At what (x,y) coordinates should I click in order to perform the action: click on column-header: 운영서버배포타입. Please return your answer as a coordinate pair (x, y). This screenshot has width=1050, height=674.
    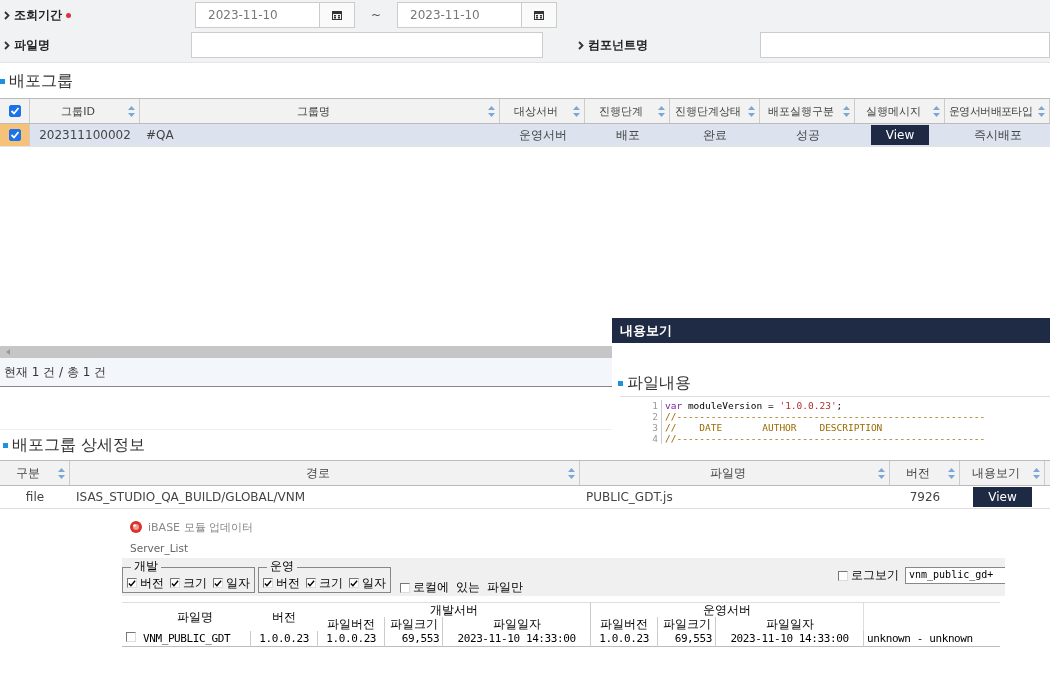
    Looking at the image, I should click on (997, 111).